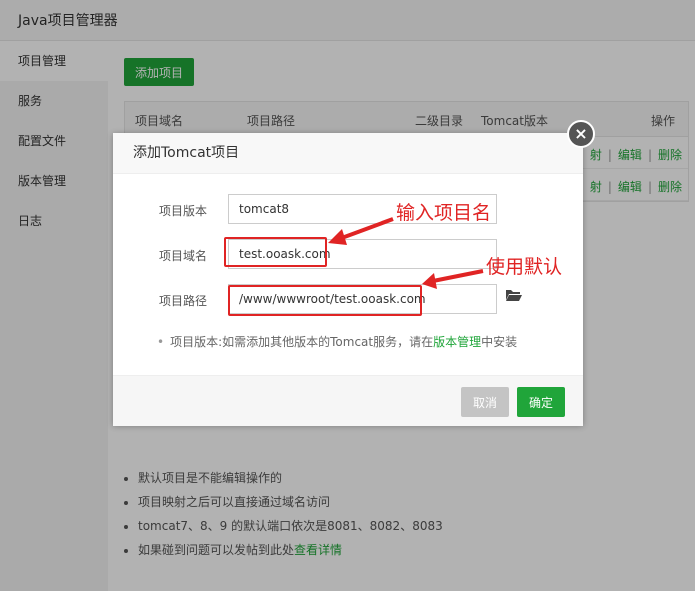  I want to click on annotation-path-note: 使用默认, so click(524, 267).